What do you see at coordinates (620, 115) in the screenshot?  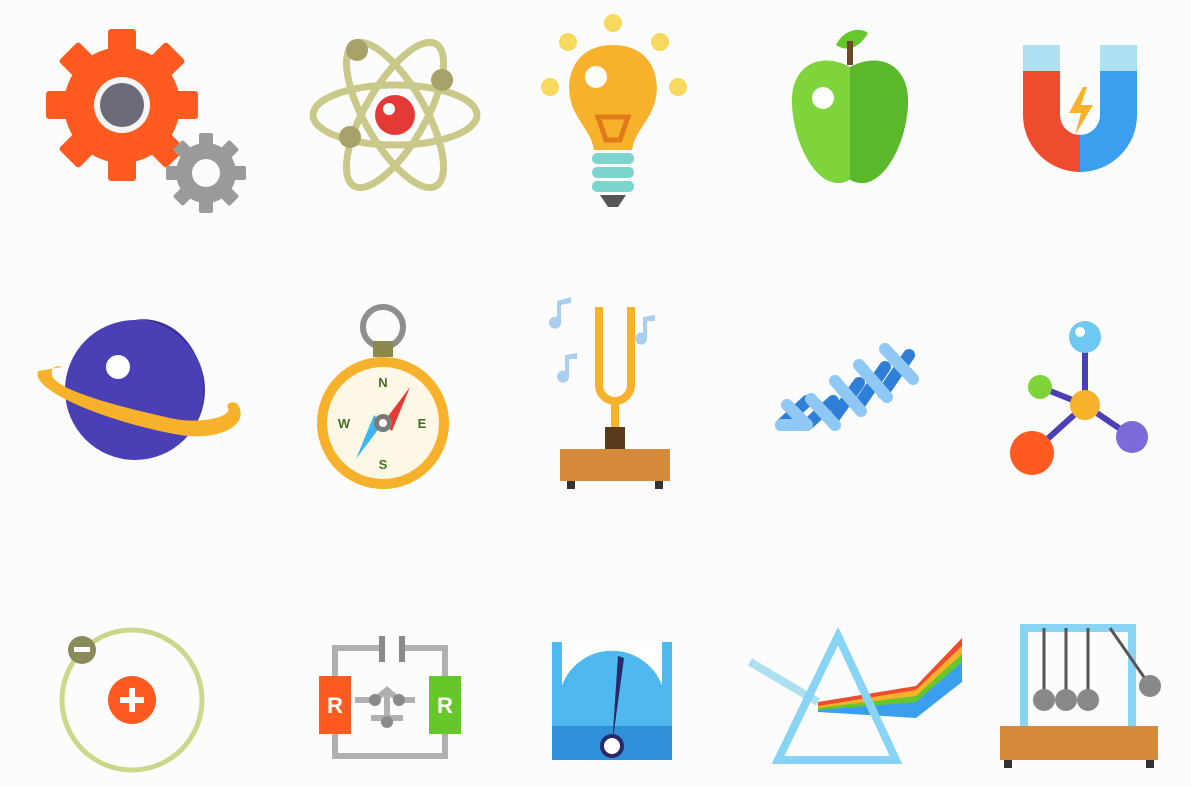 I see `light-bulb-icon` at bounding box center [620, 115].